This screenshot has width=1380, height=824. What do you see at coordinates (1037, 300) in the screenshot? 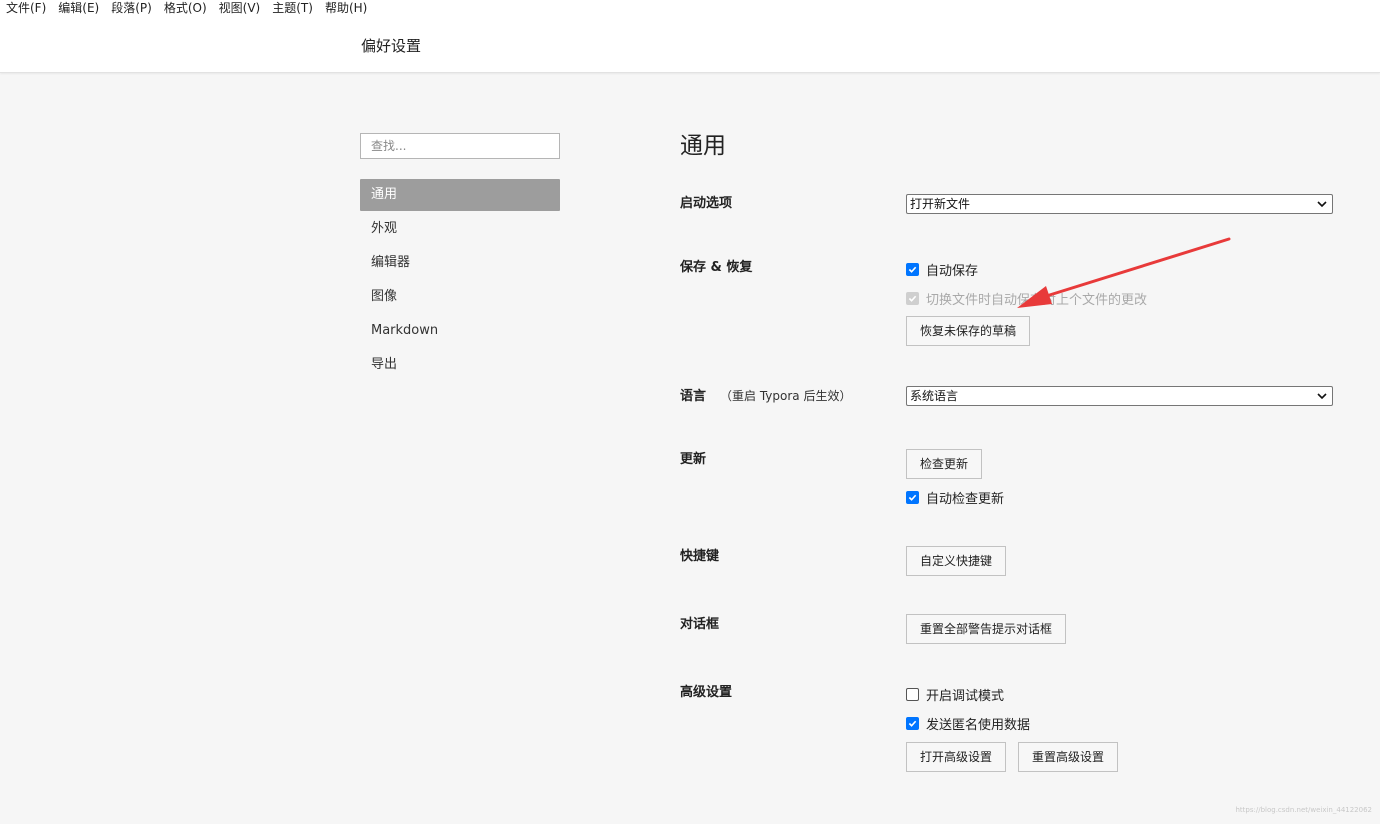
I see `autosave-on-switch-label: 切换文件时自动保存对上个文件的更改` at bounding box center [1037, 300].